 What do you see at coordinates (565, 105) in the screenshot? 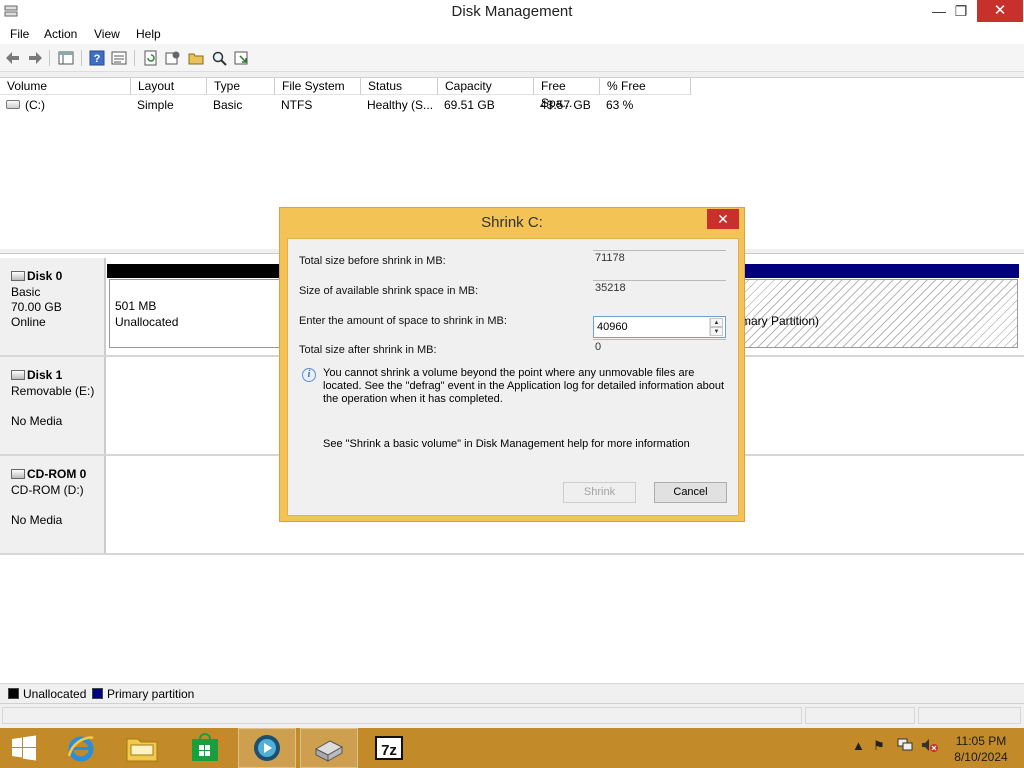
I see `volume-free-space: 43.57 GB` at bounding box center [565, 105].